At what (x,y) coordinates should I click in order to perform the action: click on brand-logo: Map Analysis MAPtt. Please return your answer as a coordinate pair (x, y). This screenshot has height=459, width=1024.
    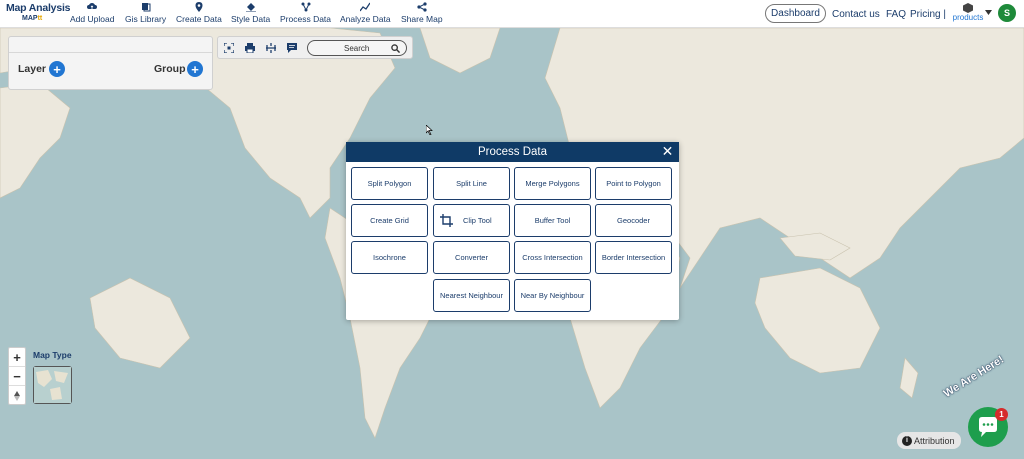
    Looking at the image, I should click on (38, 14).